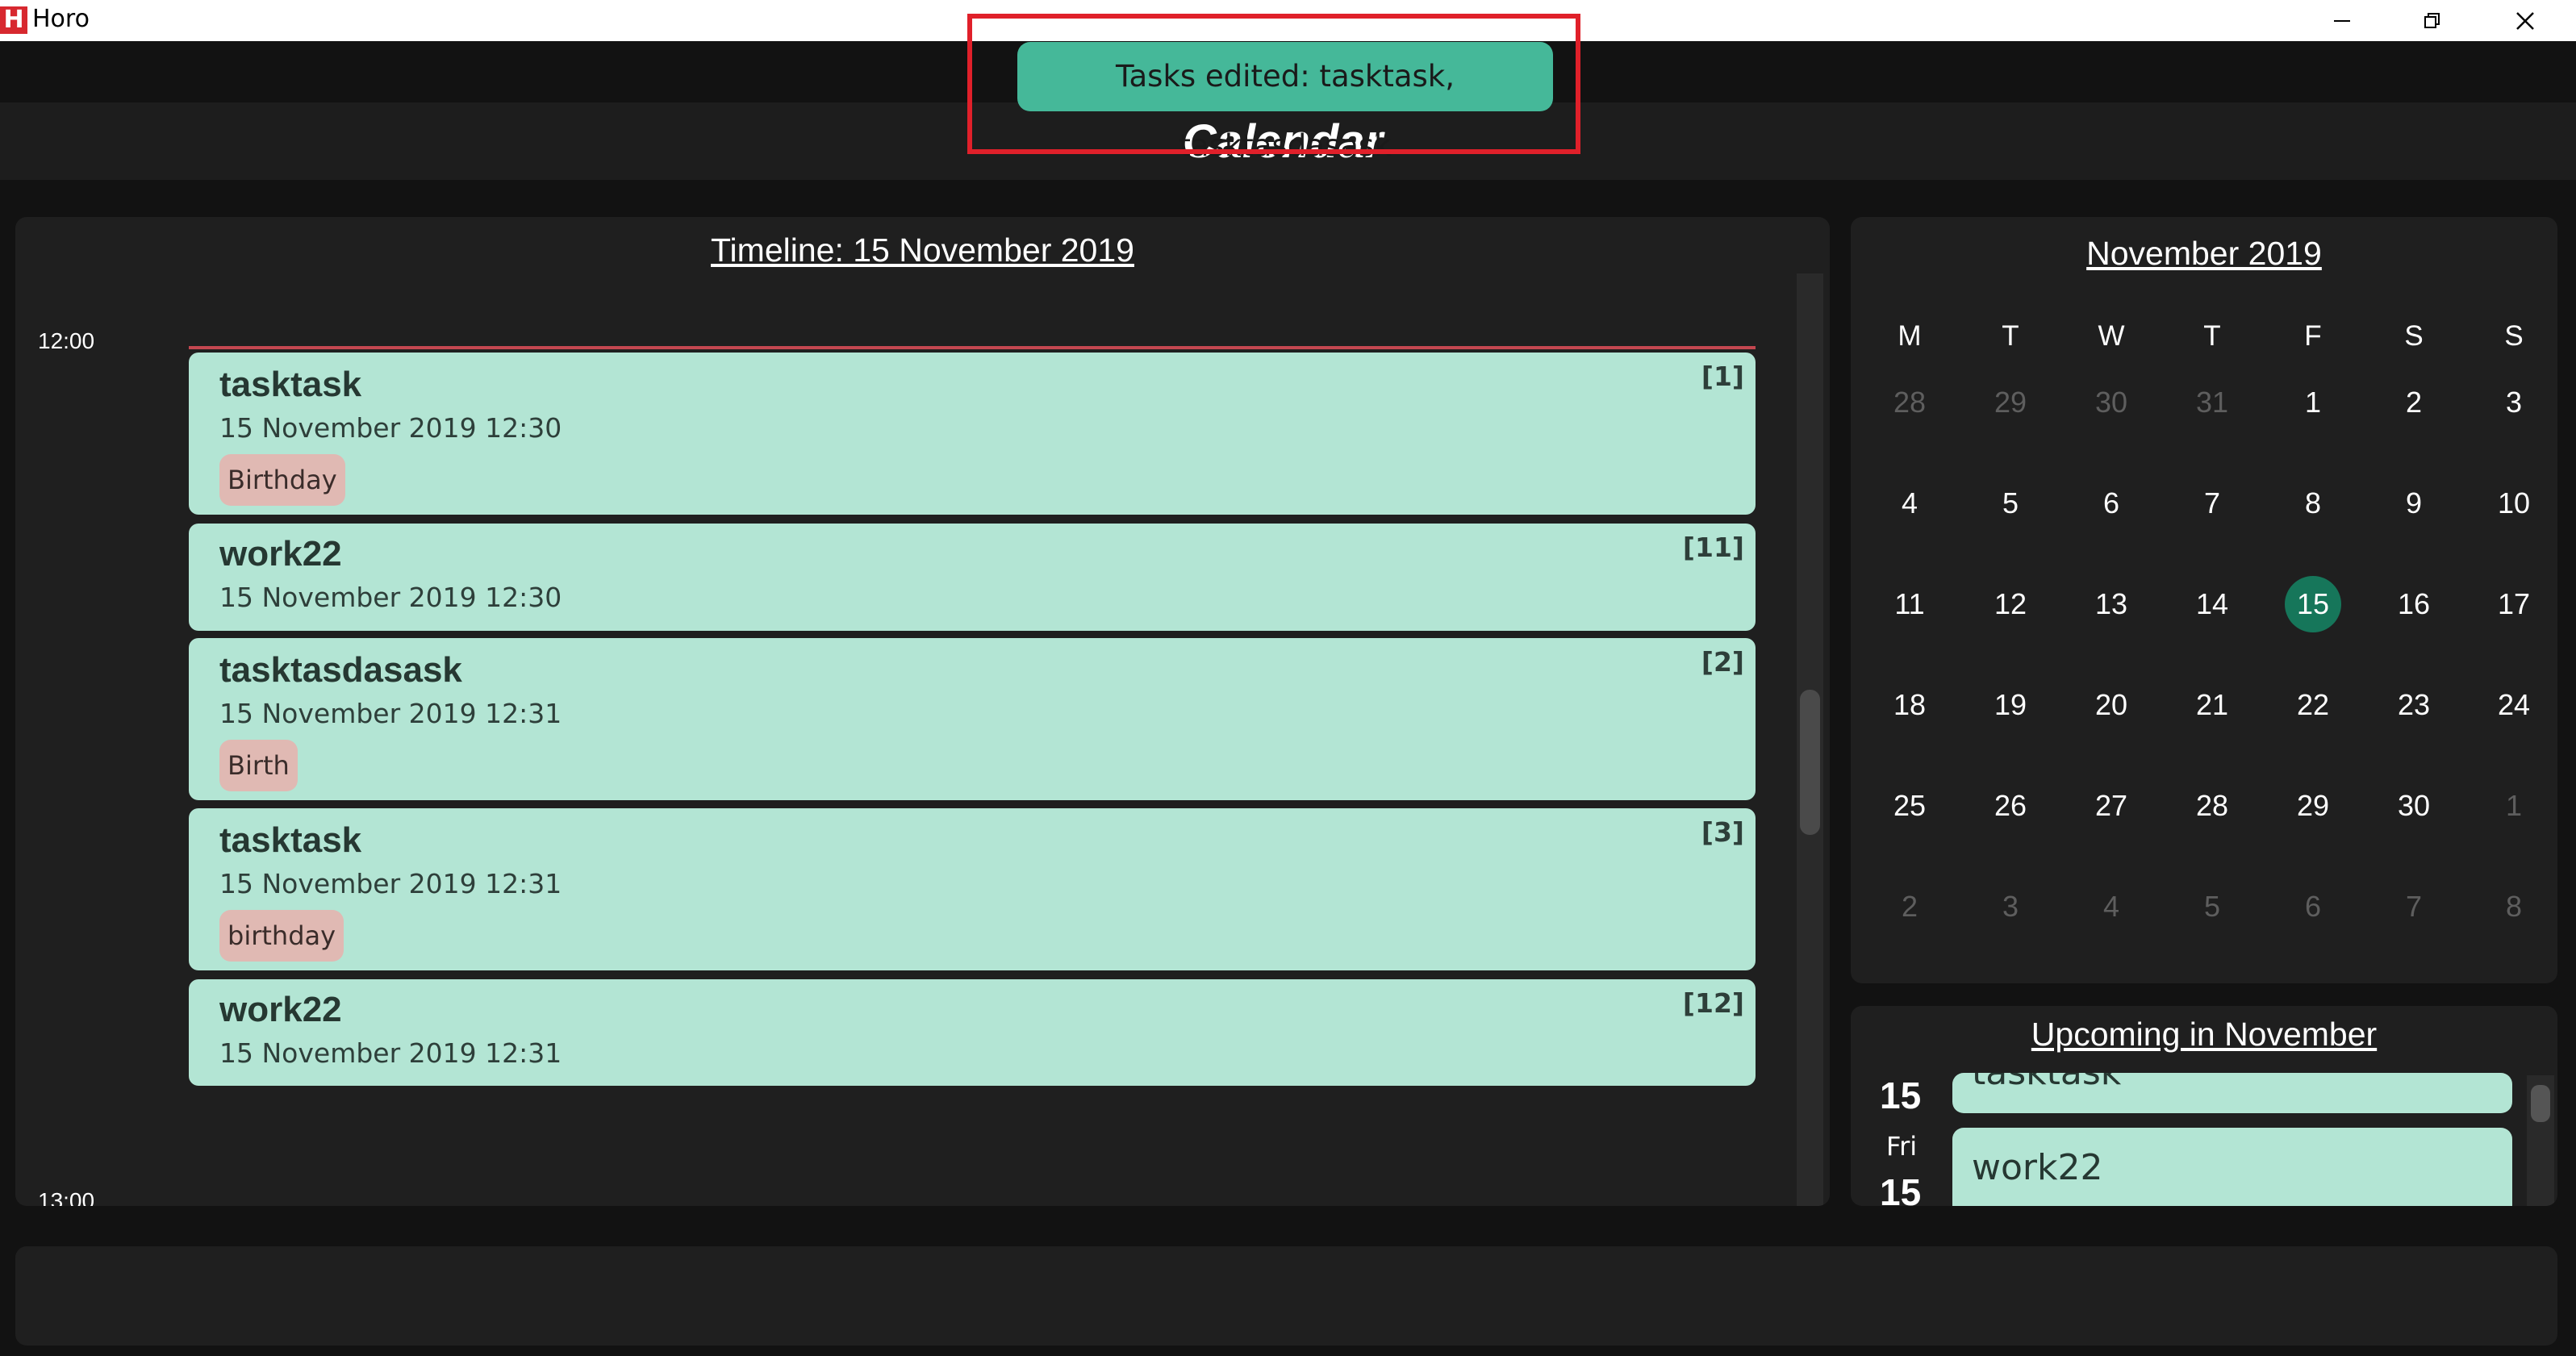 The image size is (2576, 1356). Describe the element at coordinates (340, 670) in the screenshot. I see `task-name: tasktasdasask` at that location.